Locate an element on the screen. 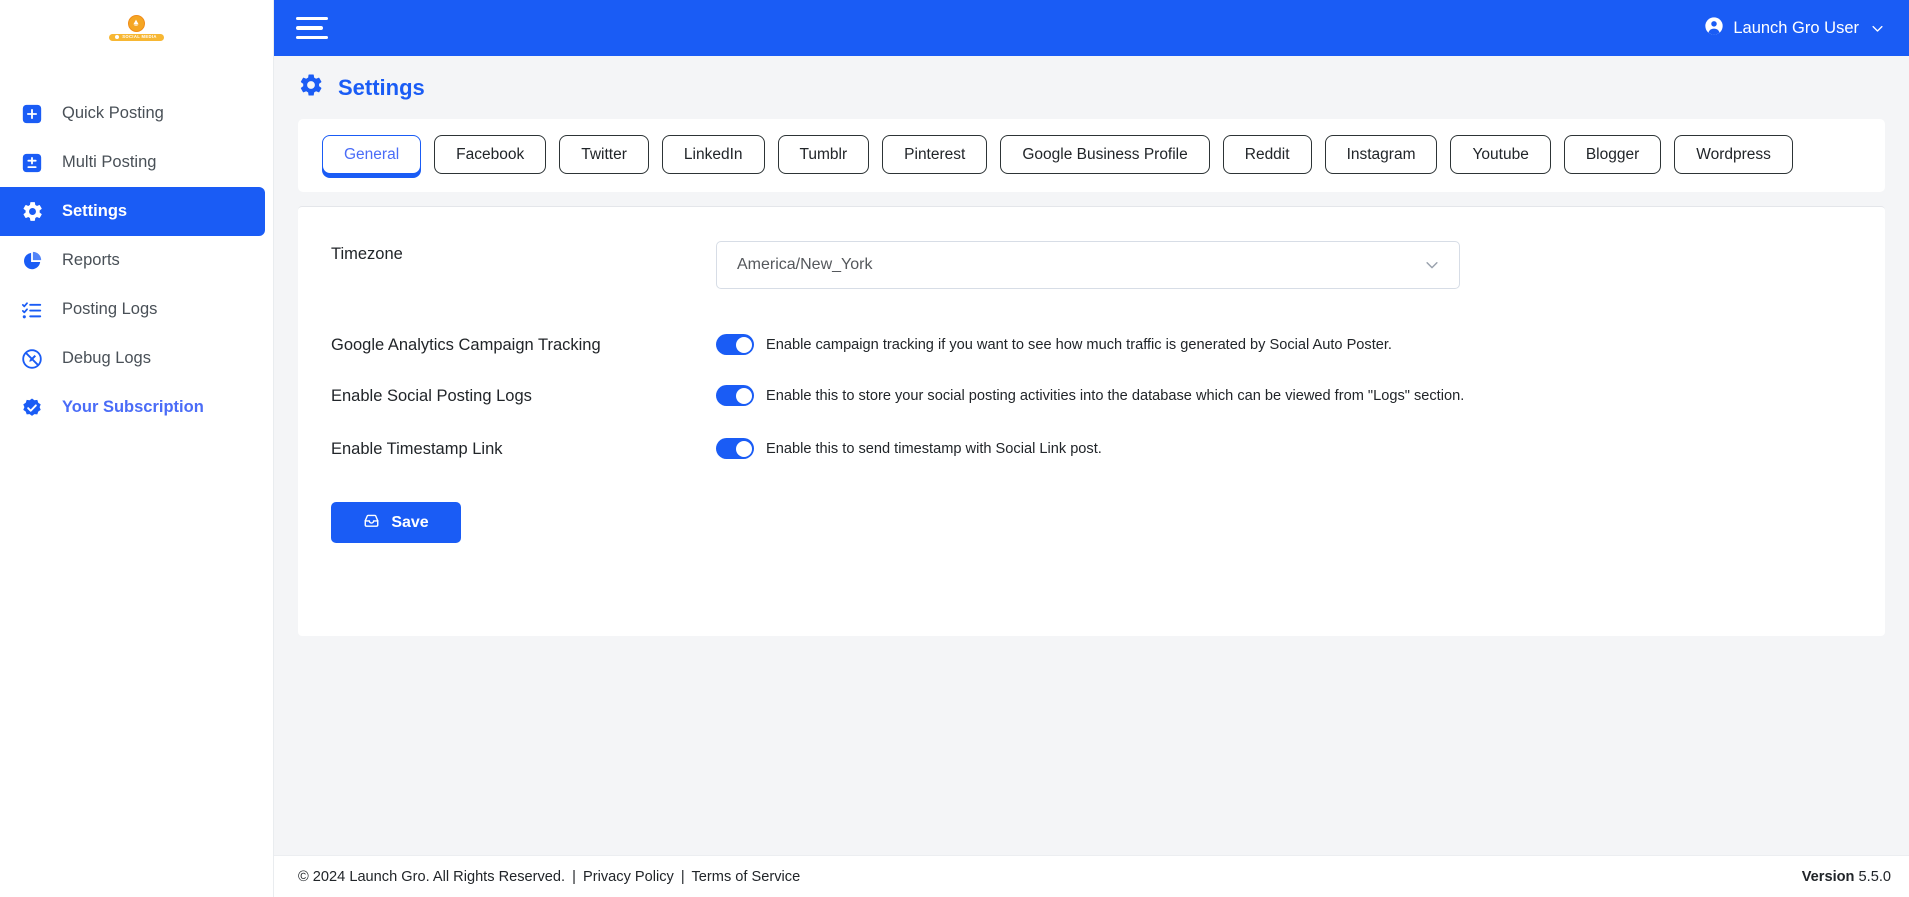  tab-label: General is located at coordinates (372, 154).